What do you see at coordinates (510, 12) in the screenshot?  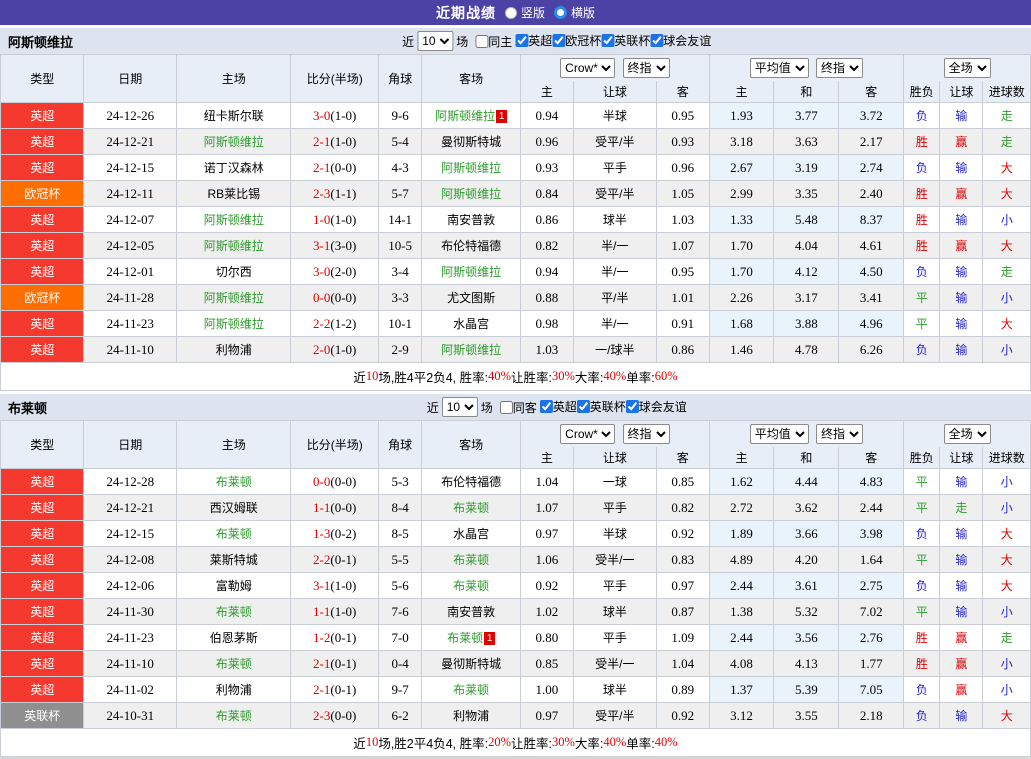 I see `radio-icon-vertical` at bounding box center [510, 12].